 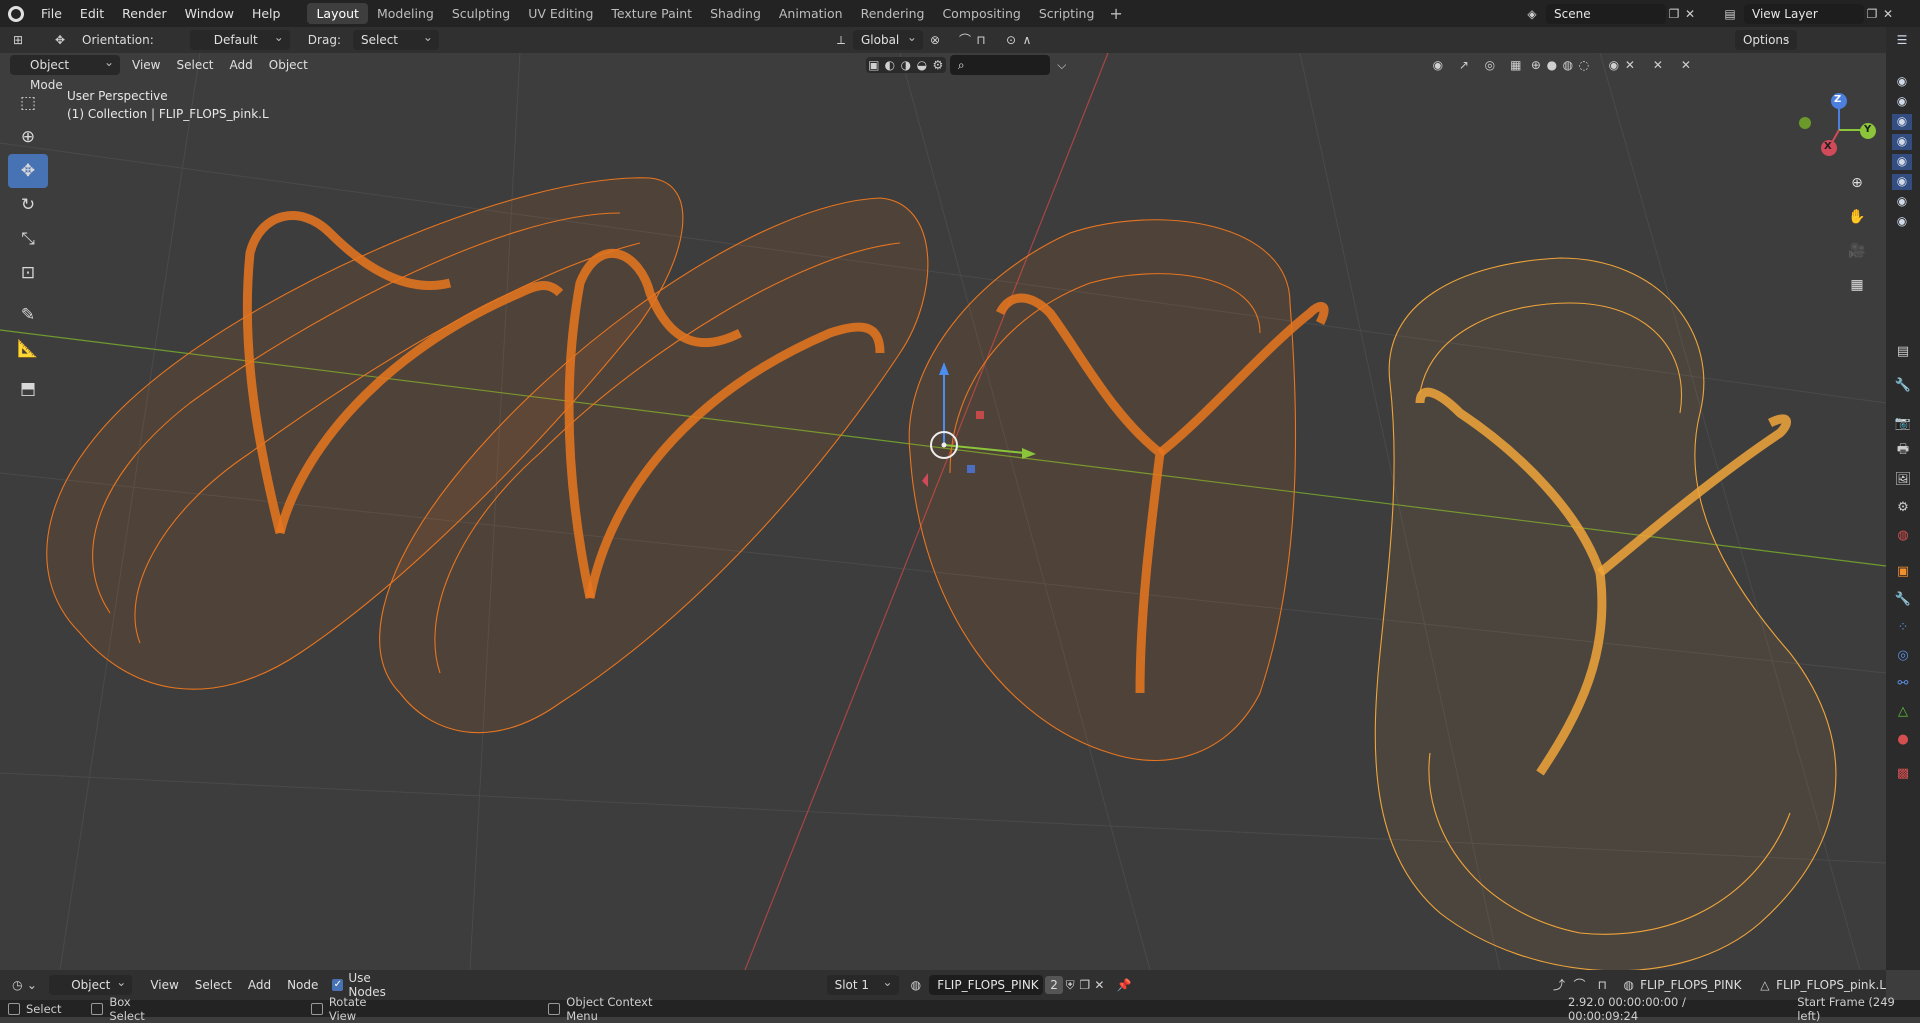 I want to click on view-layer-field: View Layer, so click(x=1804, y=13).